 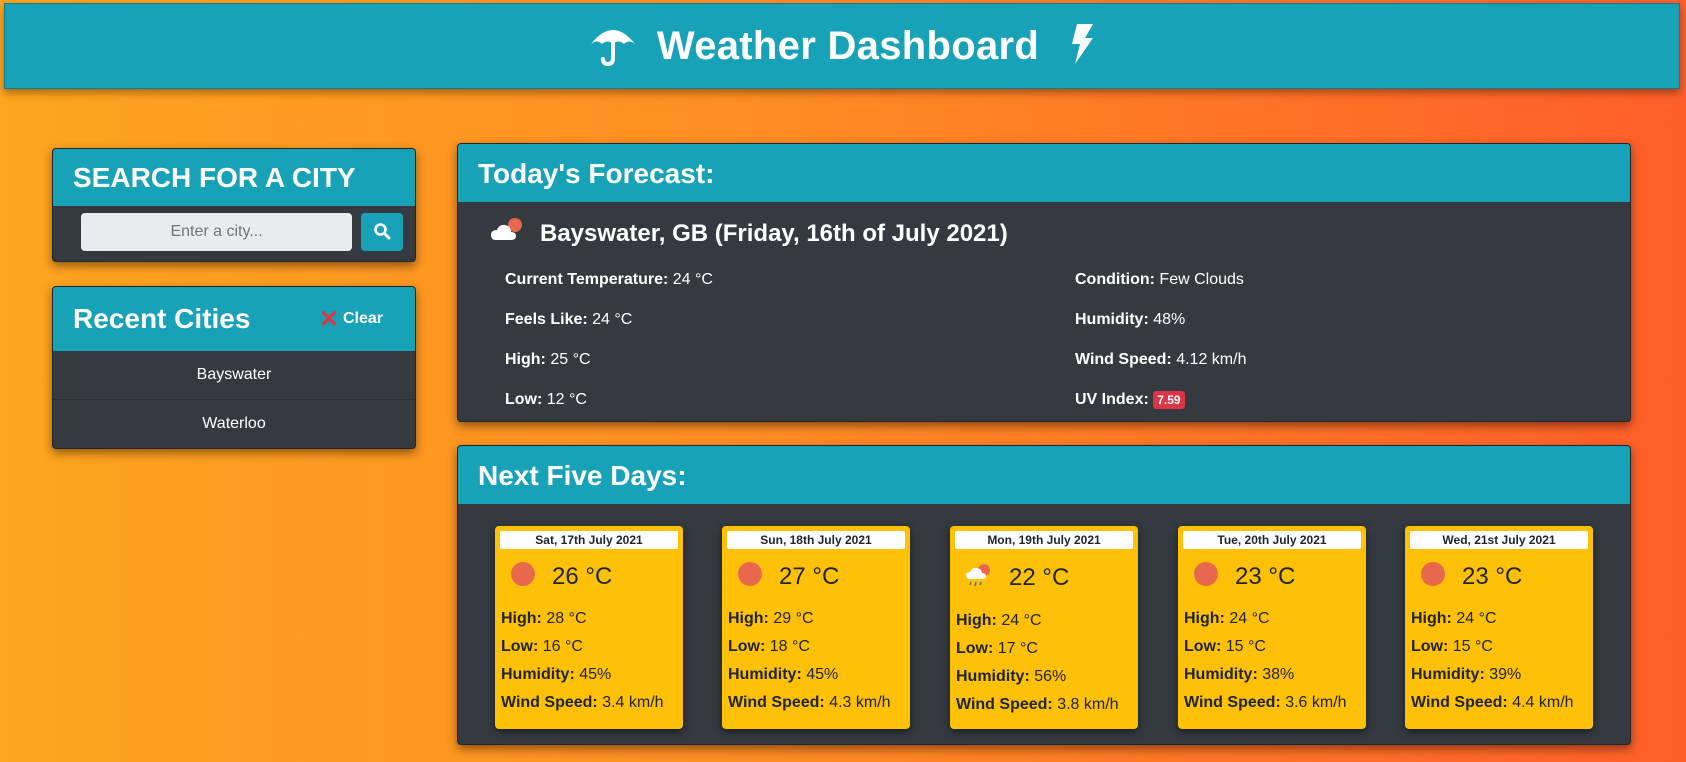 I want to click on search-row, so click(x=234, y=228).